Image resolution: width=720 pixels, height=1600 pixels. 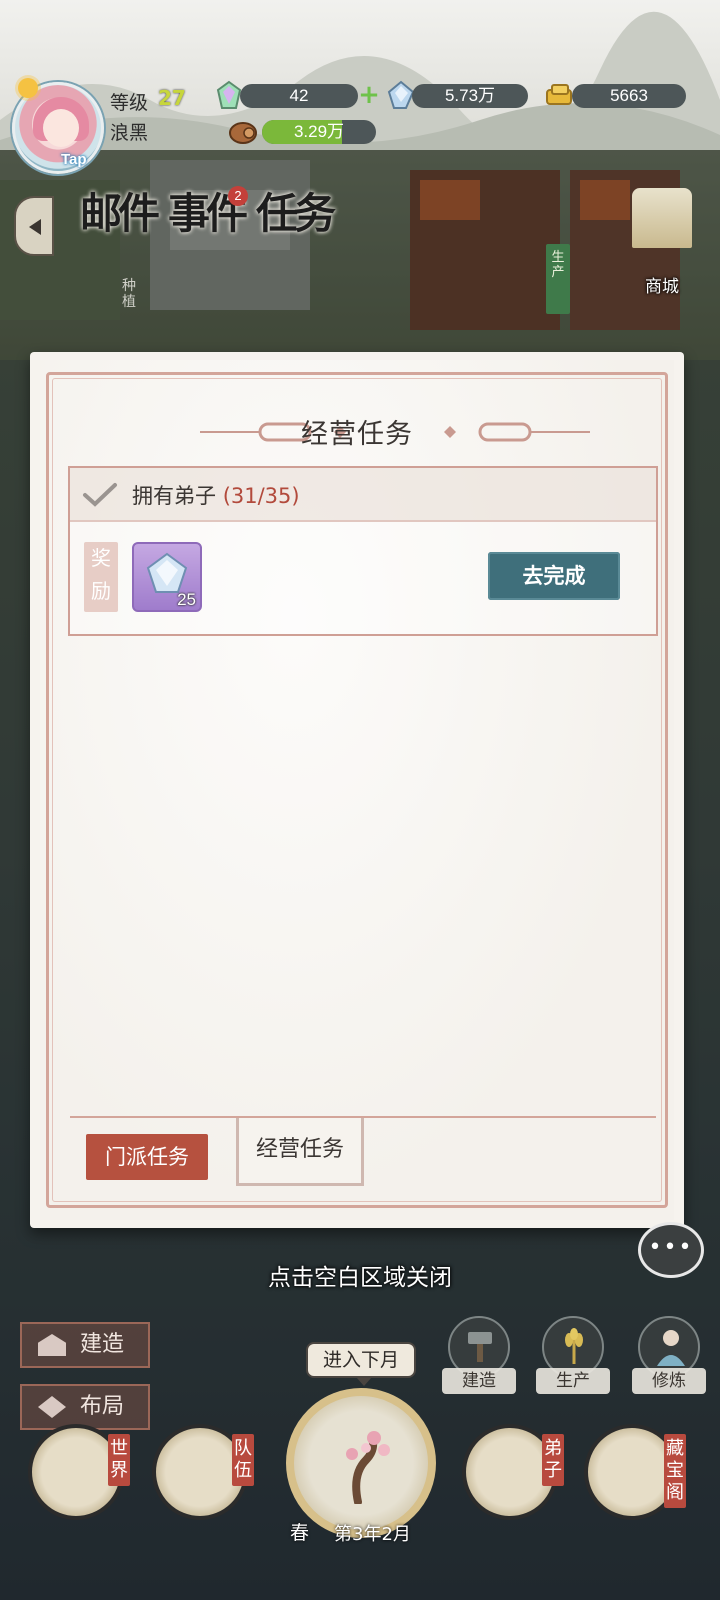 What do you see at coordinates (553, 1460) in the screenshot?
I see `disciples-label: 弟子` at bounding box center [553, 1460].